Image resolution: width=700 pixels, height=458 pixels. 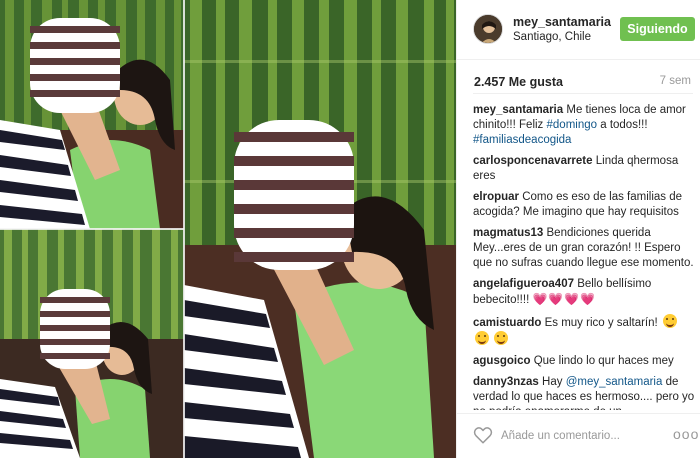 I want to click on photo-tile-top-left, so click(x=92, y=114).